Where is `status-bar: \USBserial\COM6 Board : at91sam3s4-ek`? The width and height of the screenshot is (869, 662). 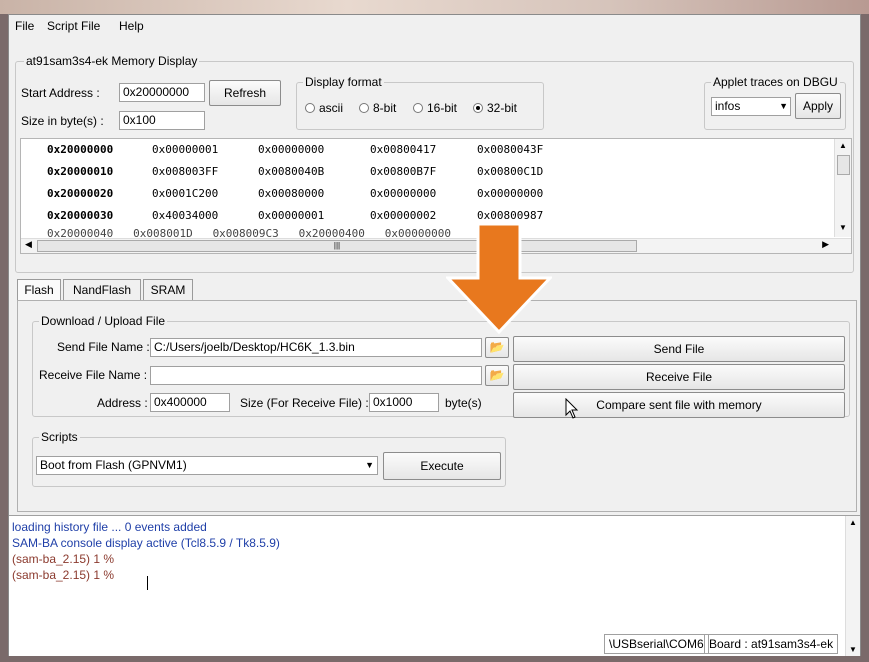 status-bar: \USBserial\COM6 Board : at91sam3s4-ek is located at coordinates (724, 644).